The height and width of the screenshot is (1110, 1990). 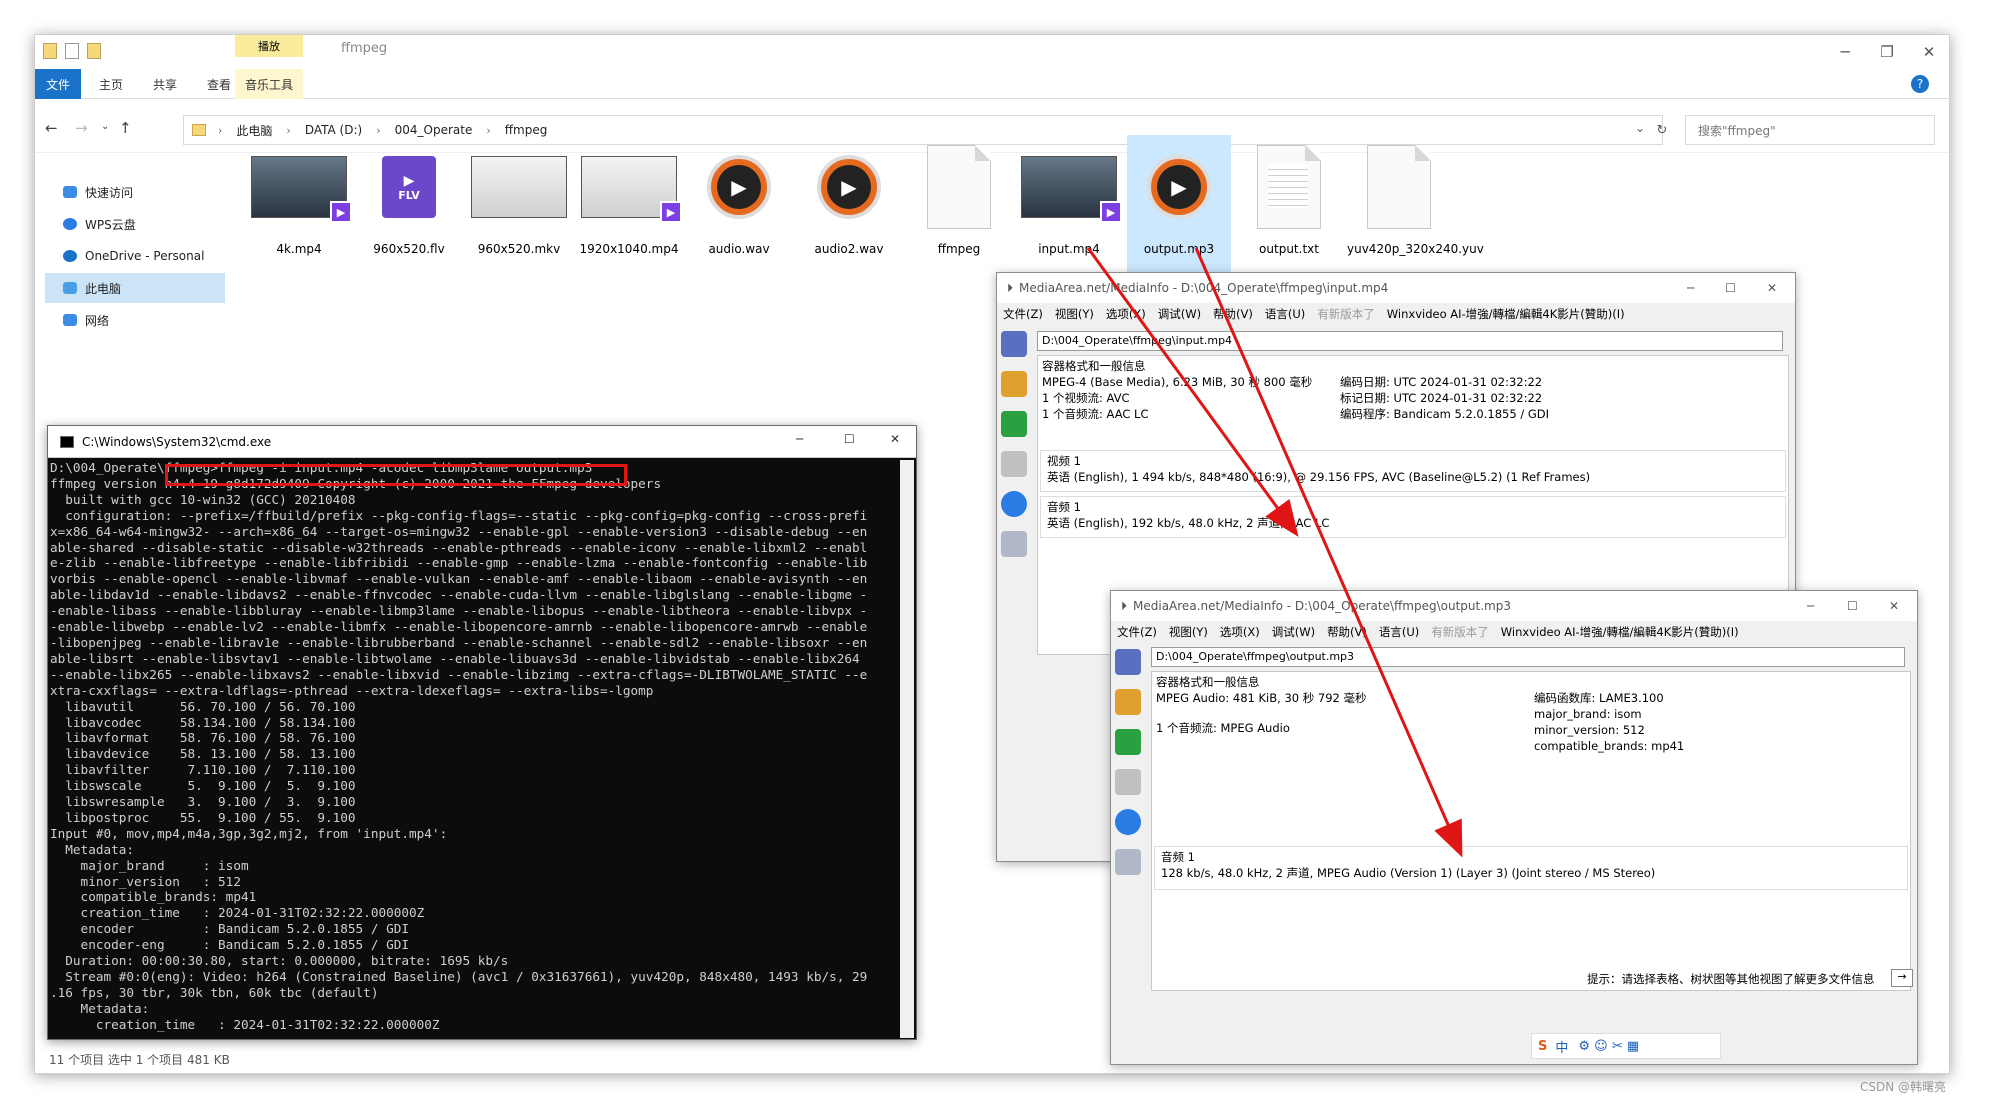 I want to click on annotation-arrows, so click(x=1274, y=552).